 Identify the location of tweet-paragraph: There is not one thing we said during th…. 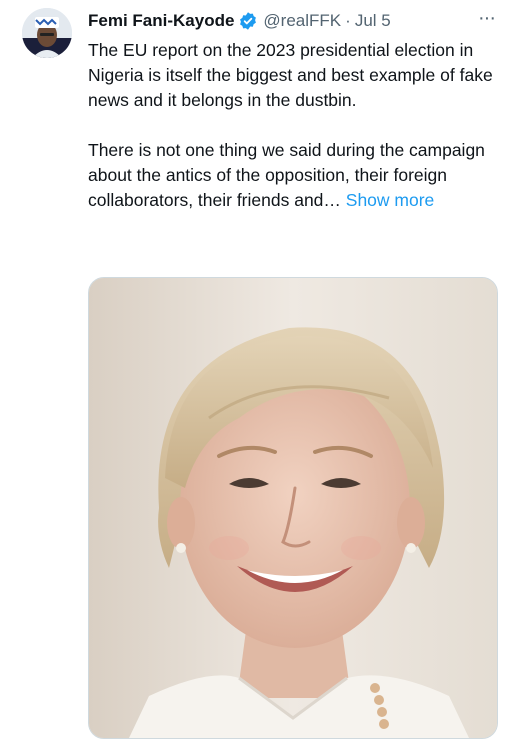
(293, 175).